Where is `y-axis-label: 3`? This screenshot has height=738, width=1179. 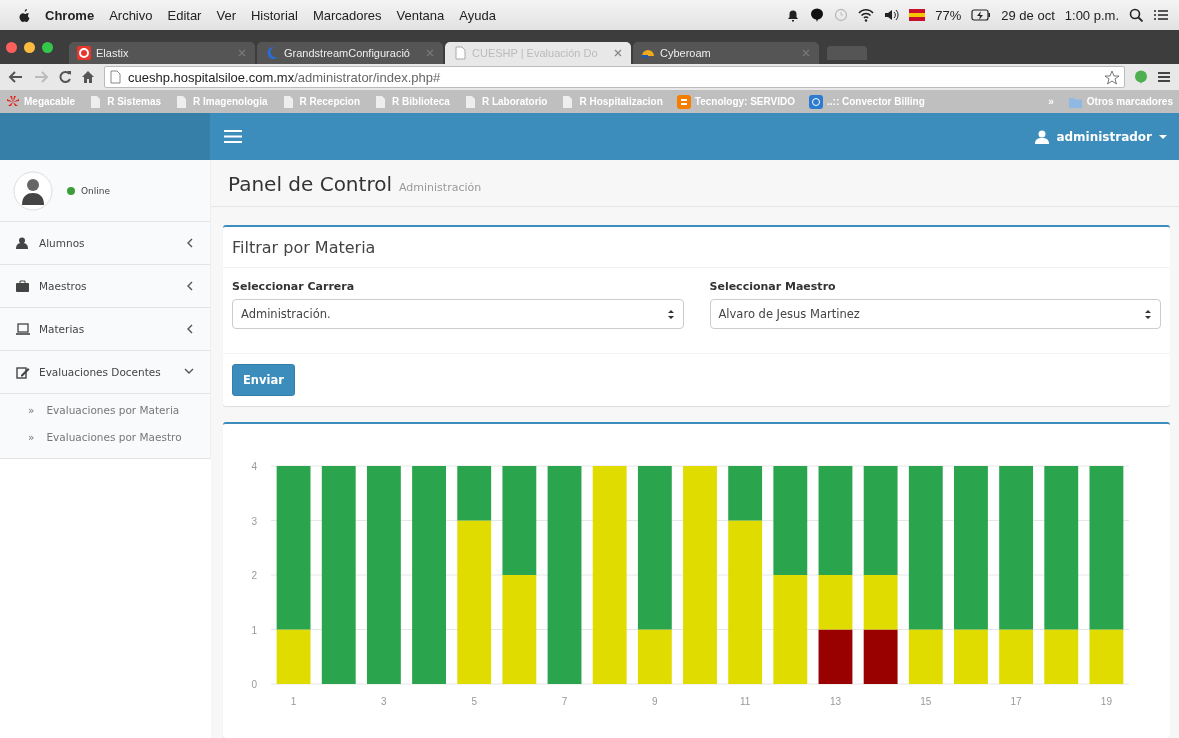 y-axis-label: 3 is located at coordinates (254, 521).